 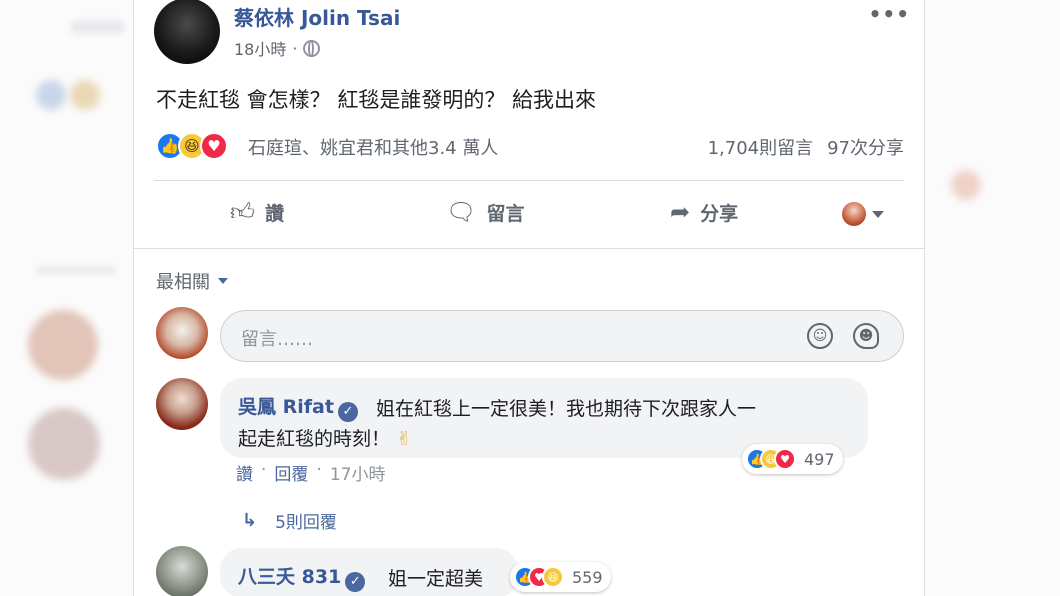 I want to click on right-blurred-background, so click(x=992, y=298).